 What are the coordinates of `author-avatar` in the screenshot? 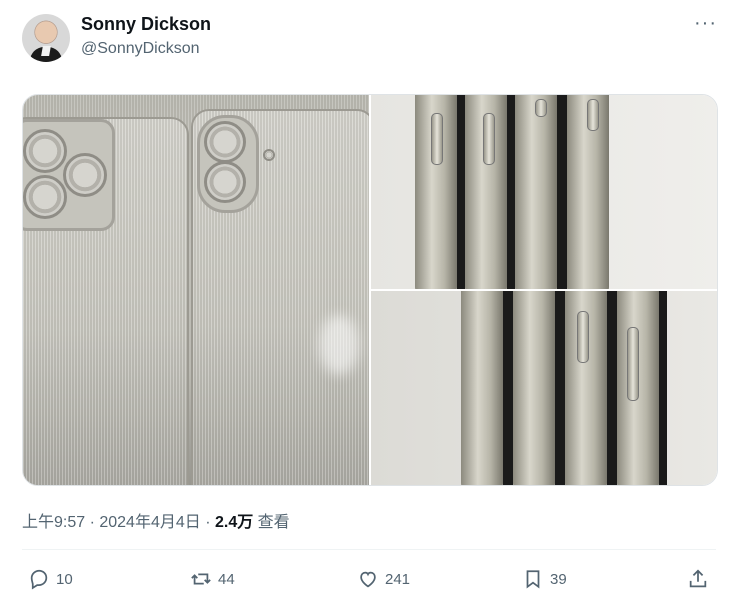 It's located at (46, 38).